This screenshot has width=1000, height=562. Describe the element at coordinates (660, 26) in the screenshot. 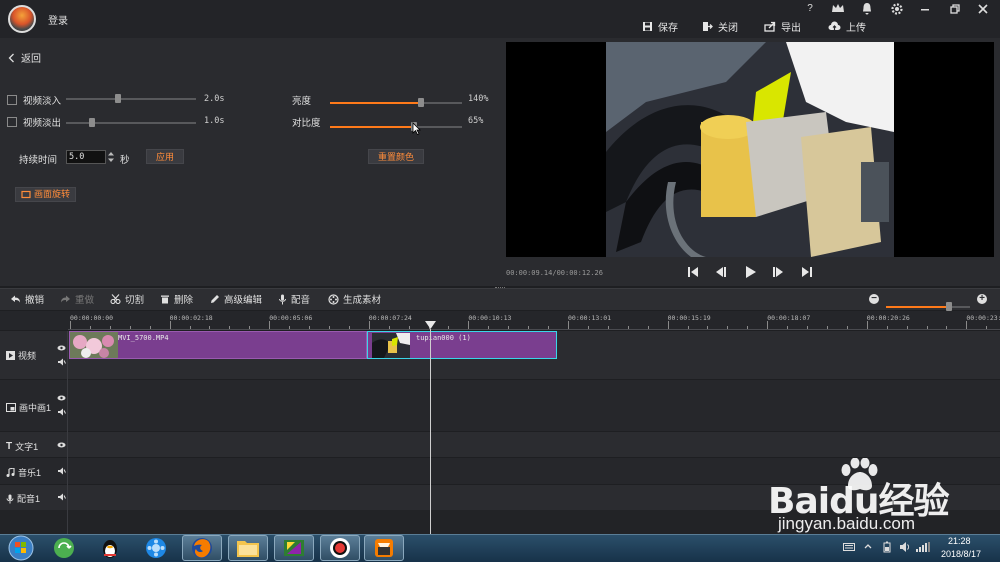

I see `save-button: 保存` at that location.